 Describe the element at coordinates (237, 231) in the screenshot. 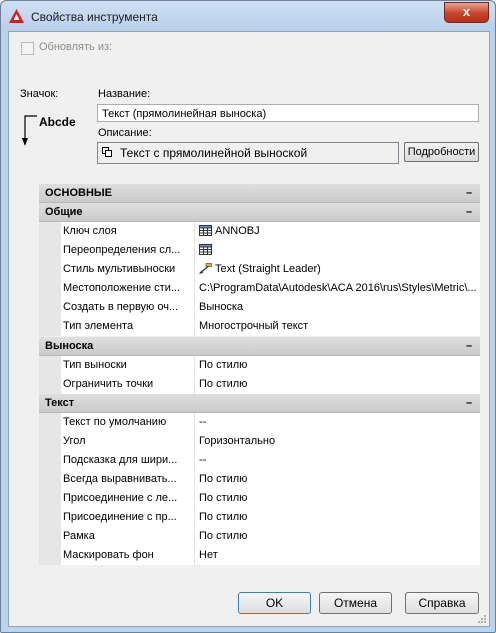

I see `property-value-text: ANNOBJ` at that location.